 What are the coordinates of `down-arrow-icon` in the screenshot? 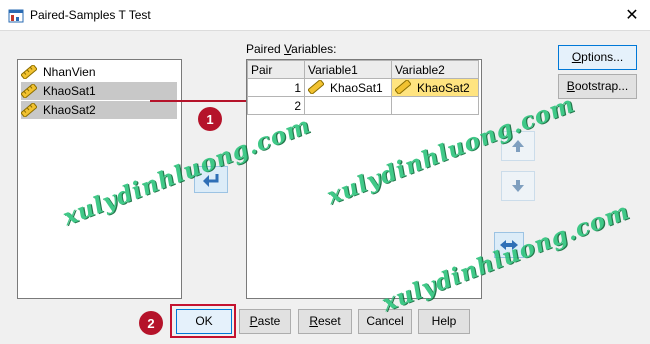 It's located at (518, 186).